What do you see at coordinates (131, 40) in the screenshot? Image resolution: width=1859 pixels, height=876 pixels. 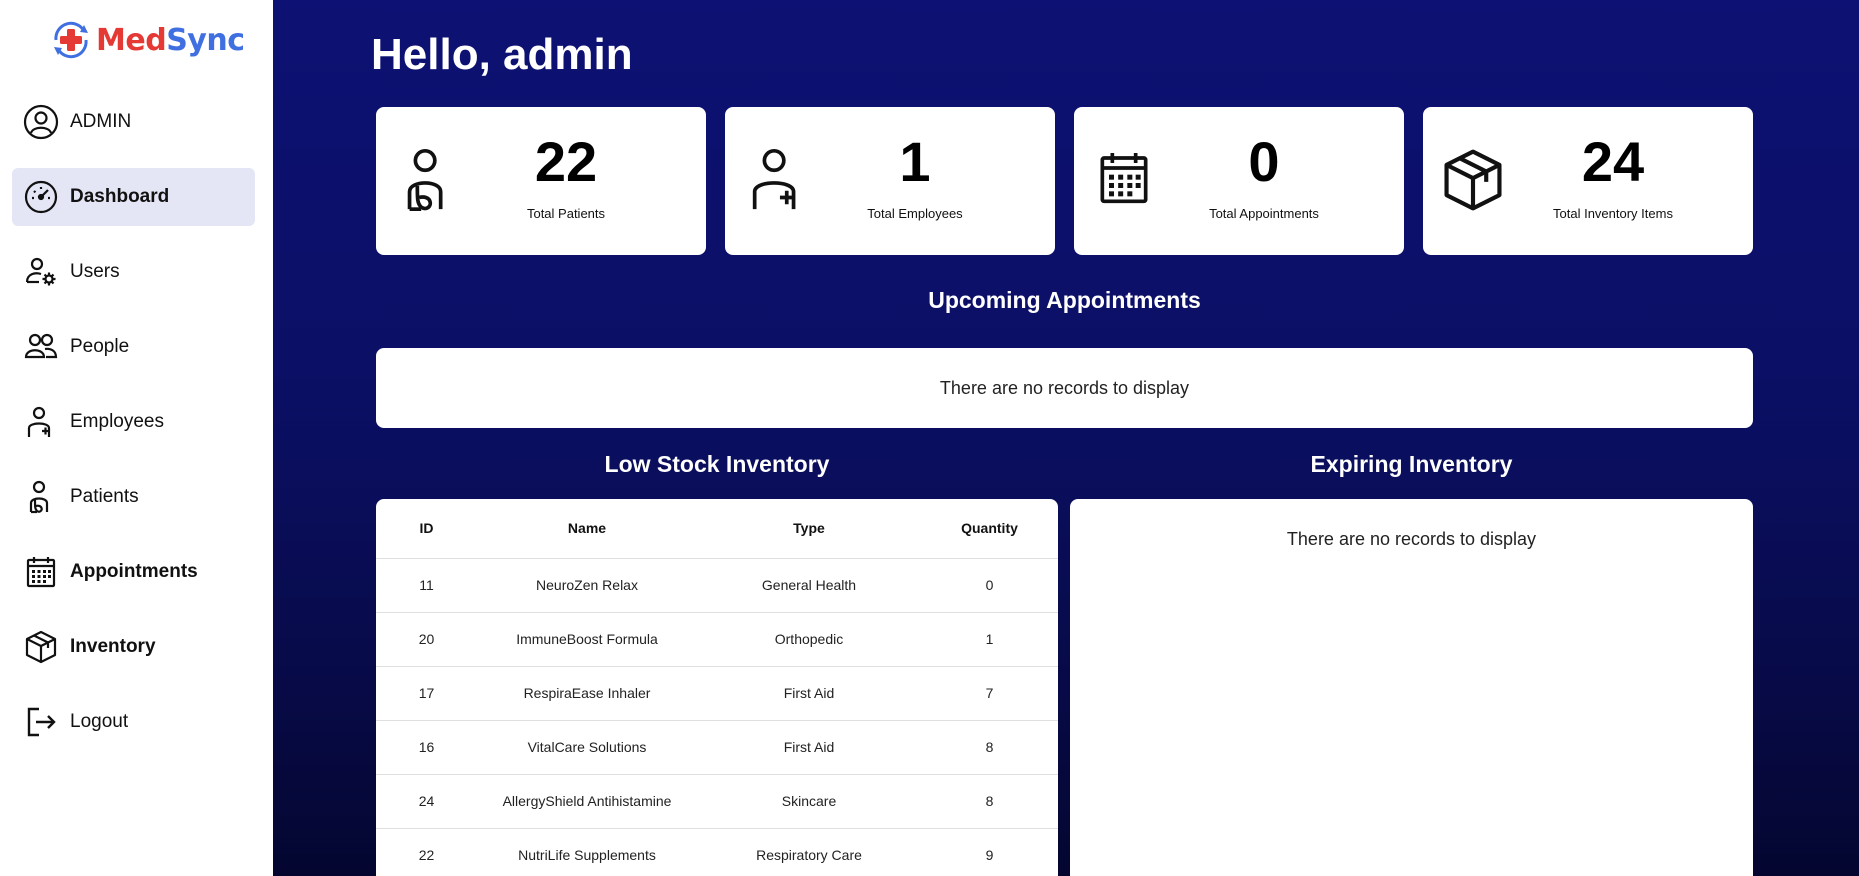 I see `brand-name-med: Med` at bounding box center [131, 40].